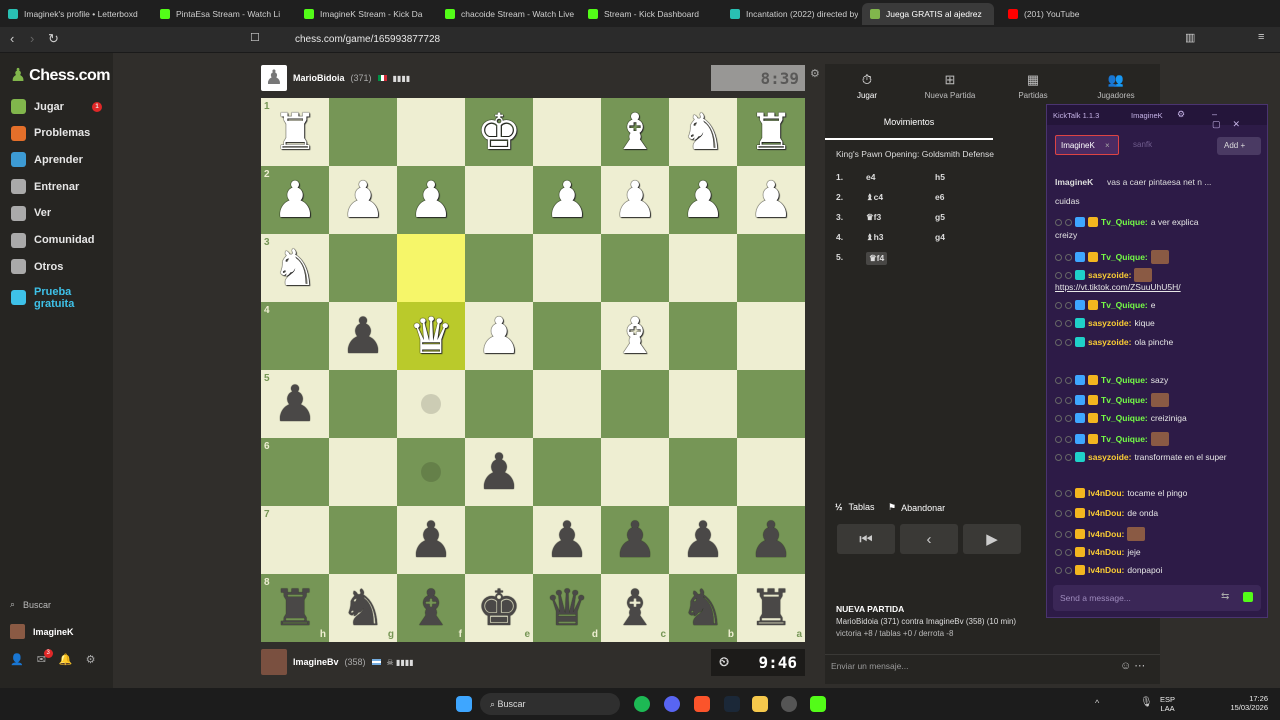 This screenshot has height=720, width=1280. I want to click on channel-tab: sanfk, so click(1142, 144).